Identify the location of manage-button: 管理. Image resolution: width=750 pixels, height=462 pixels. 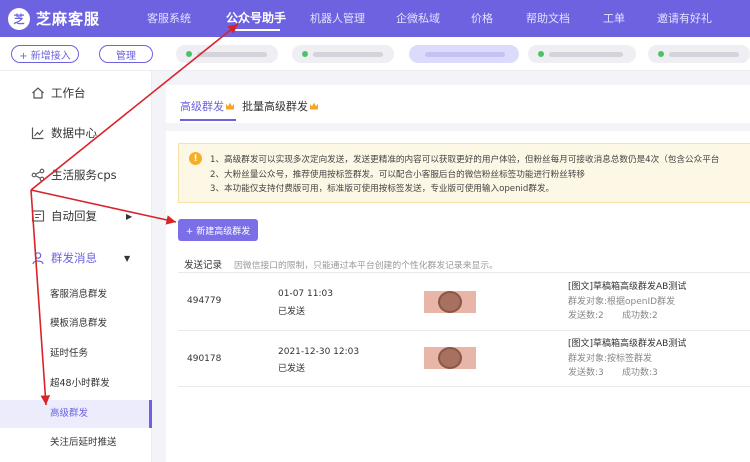
(126, 54).